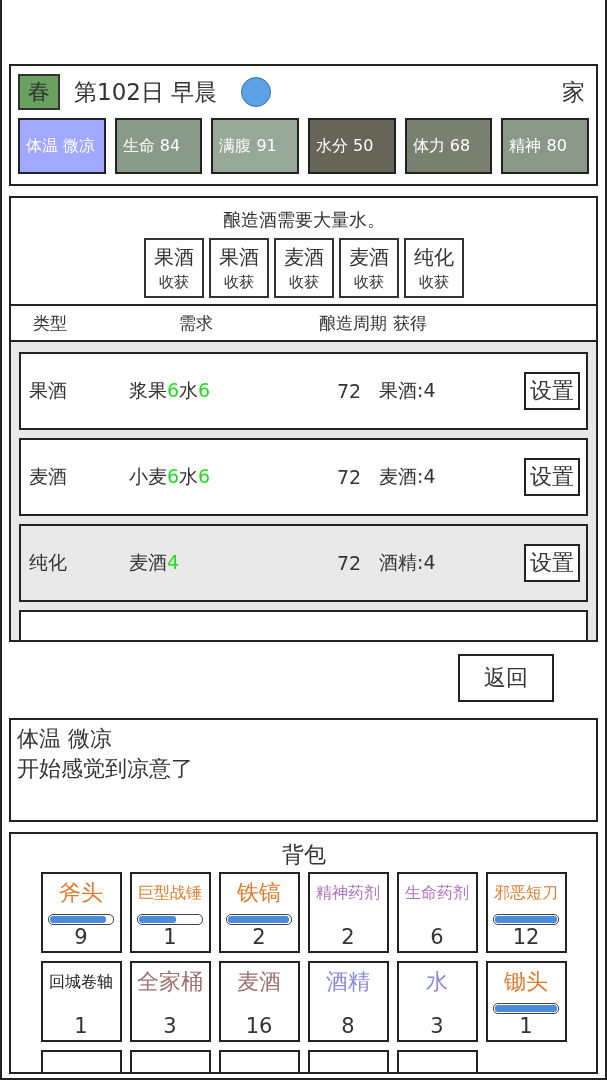  I want to click on item-name: 回城卷轴, so click(81, 981).